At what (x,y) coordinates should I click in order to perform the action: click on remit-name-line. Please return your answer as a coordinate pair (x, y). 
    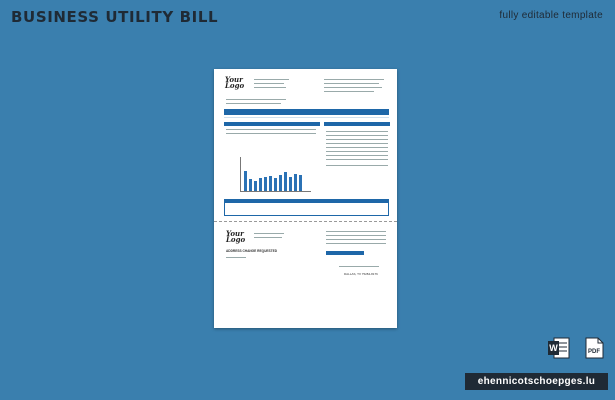
    Looking at the image, I should click on (236, 257).